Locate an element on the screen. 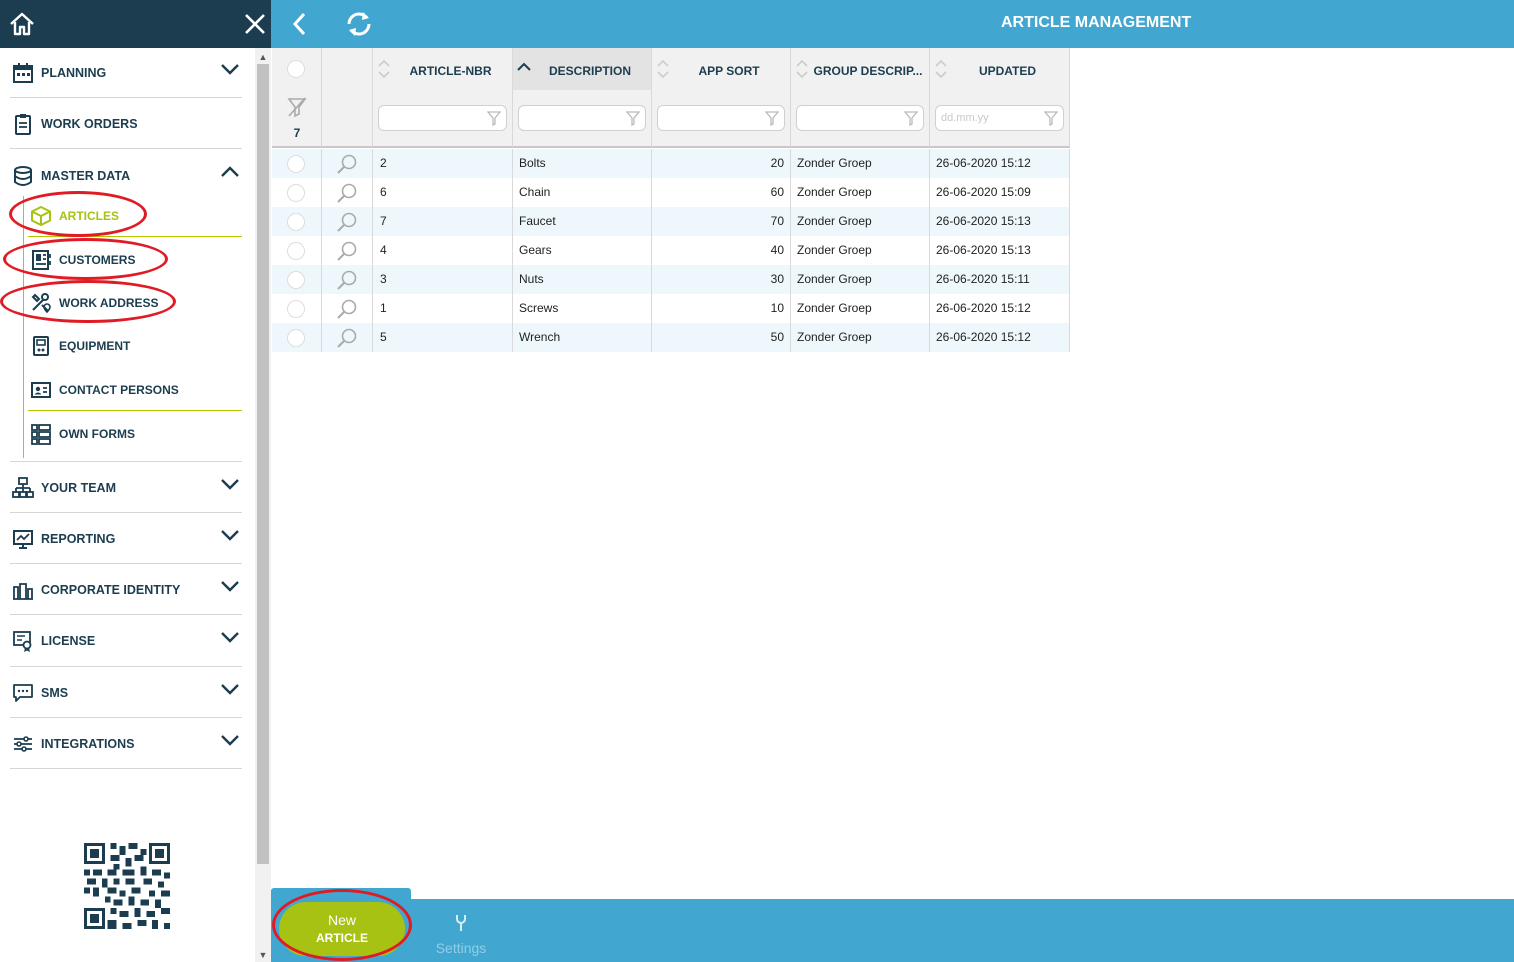  scroll-up-arrow: ▲ is located at coordinates (263, 57).